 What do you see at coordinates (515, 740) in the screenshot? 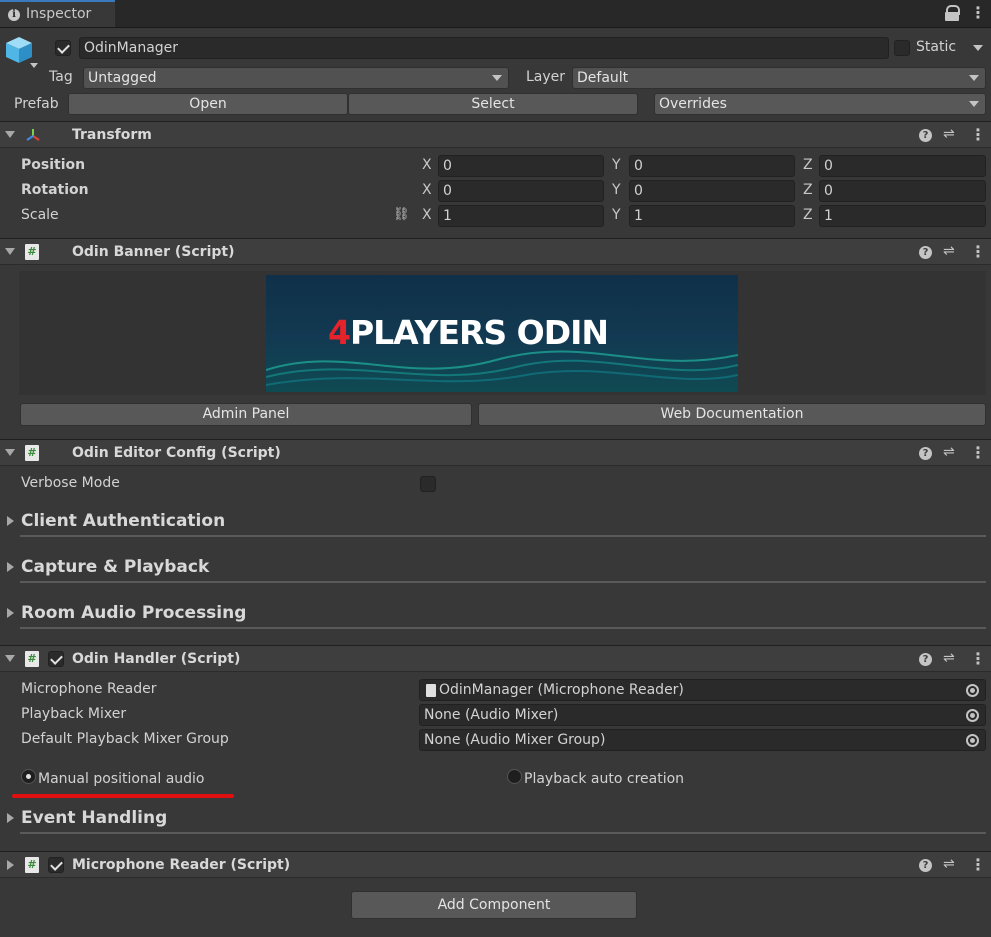
I see `default-playback-mixer-group-value: None (Audio Mixer Group)` at bounding box center [515, 740].